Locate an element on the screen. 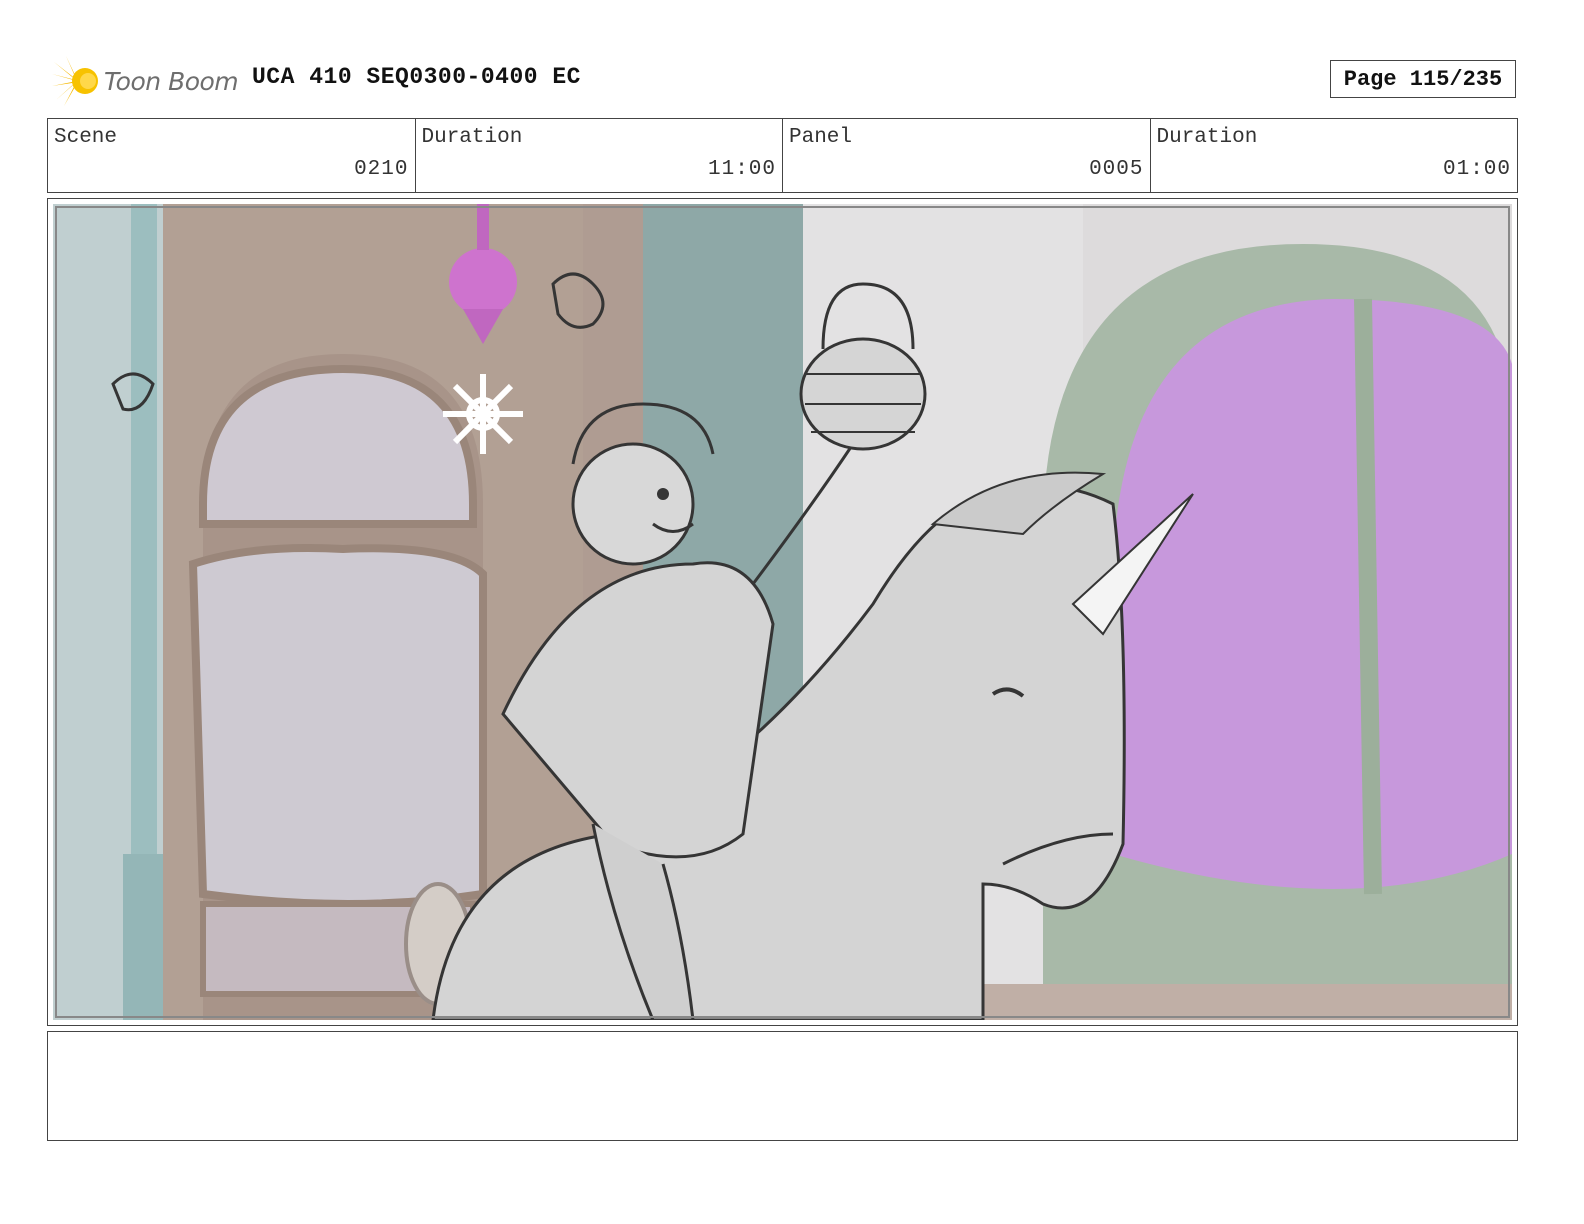  panel-duration-label: Duration is located at coordinates (1207, 137).